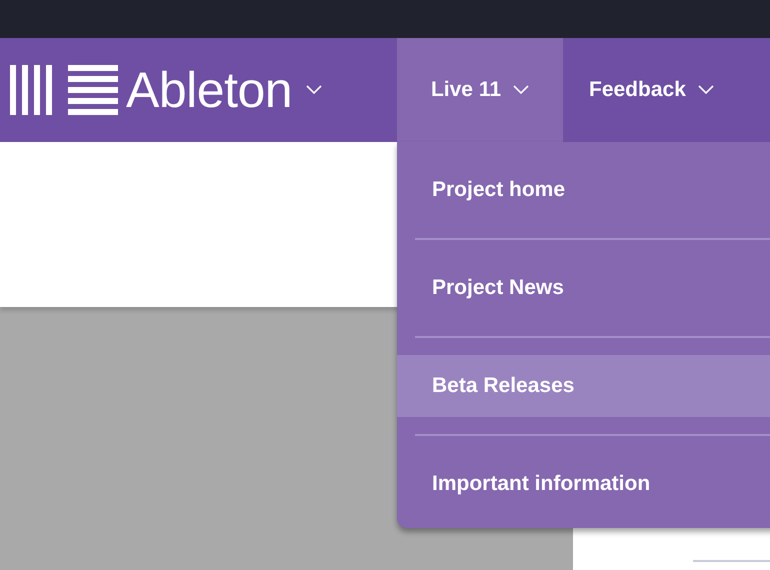  I want to click on nav-tab: Live 11, so click(480, 90).